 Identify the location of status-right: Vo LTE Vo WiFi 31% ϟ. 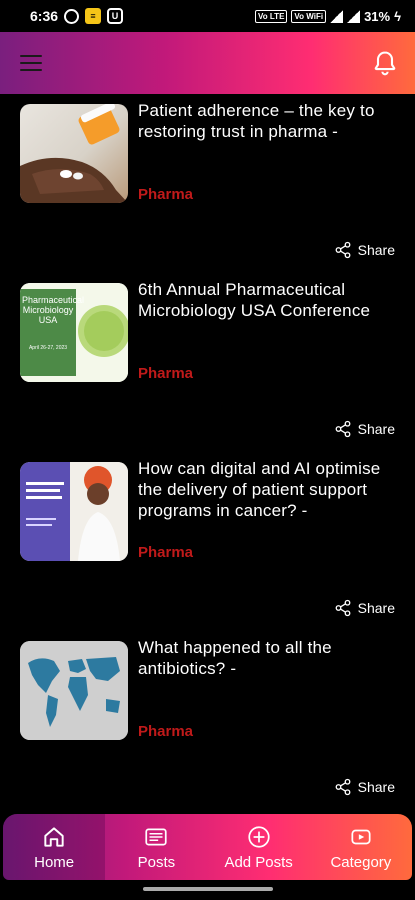
(328, 16).